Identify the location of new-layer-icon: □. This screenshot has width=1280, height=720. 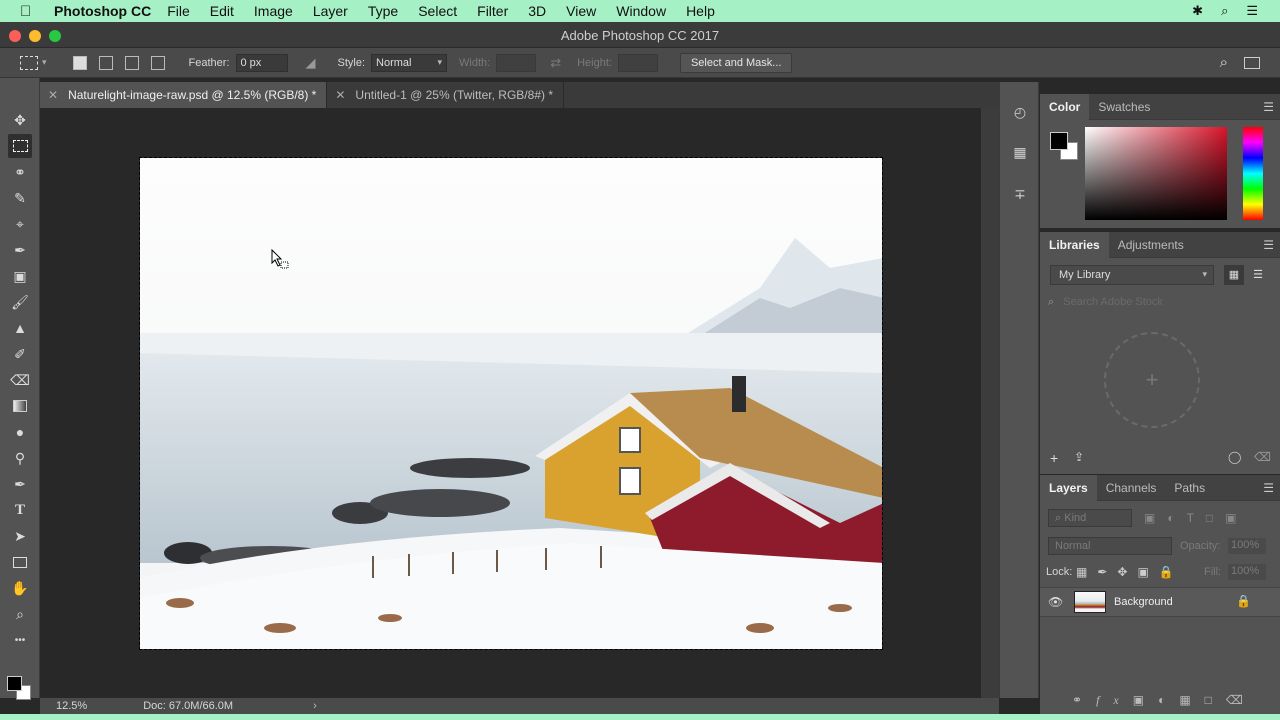
(1215, 700).